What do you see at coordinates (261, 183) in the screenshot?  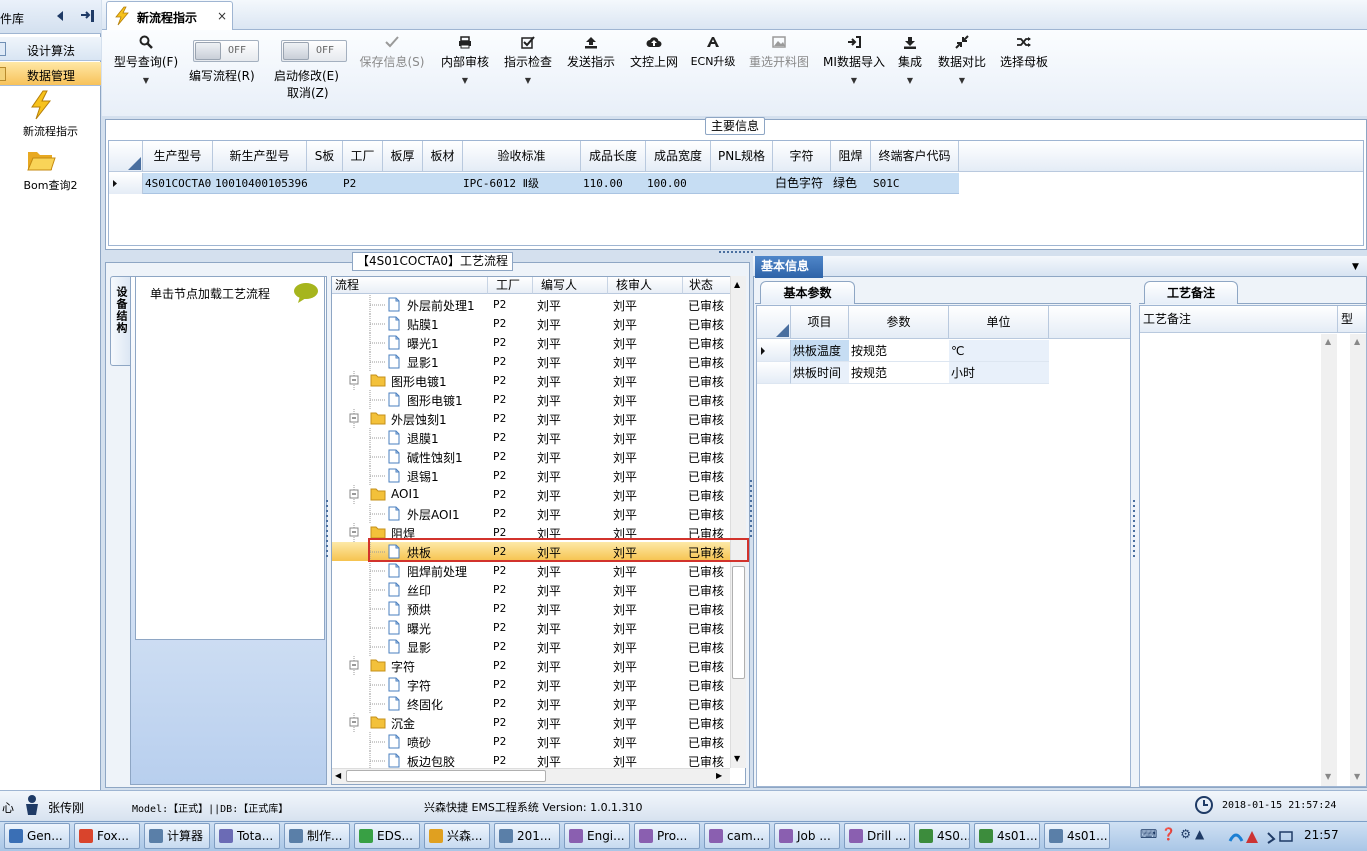 I see `cell-new-model: 10010400105396` at bounding box center [261, 183].